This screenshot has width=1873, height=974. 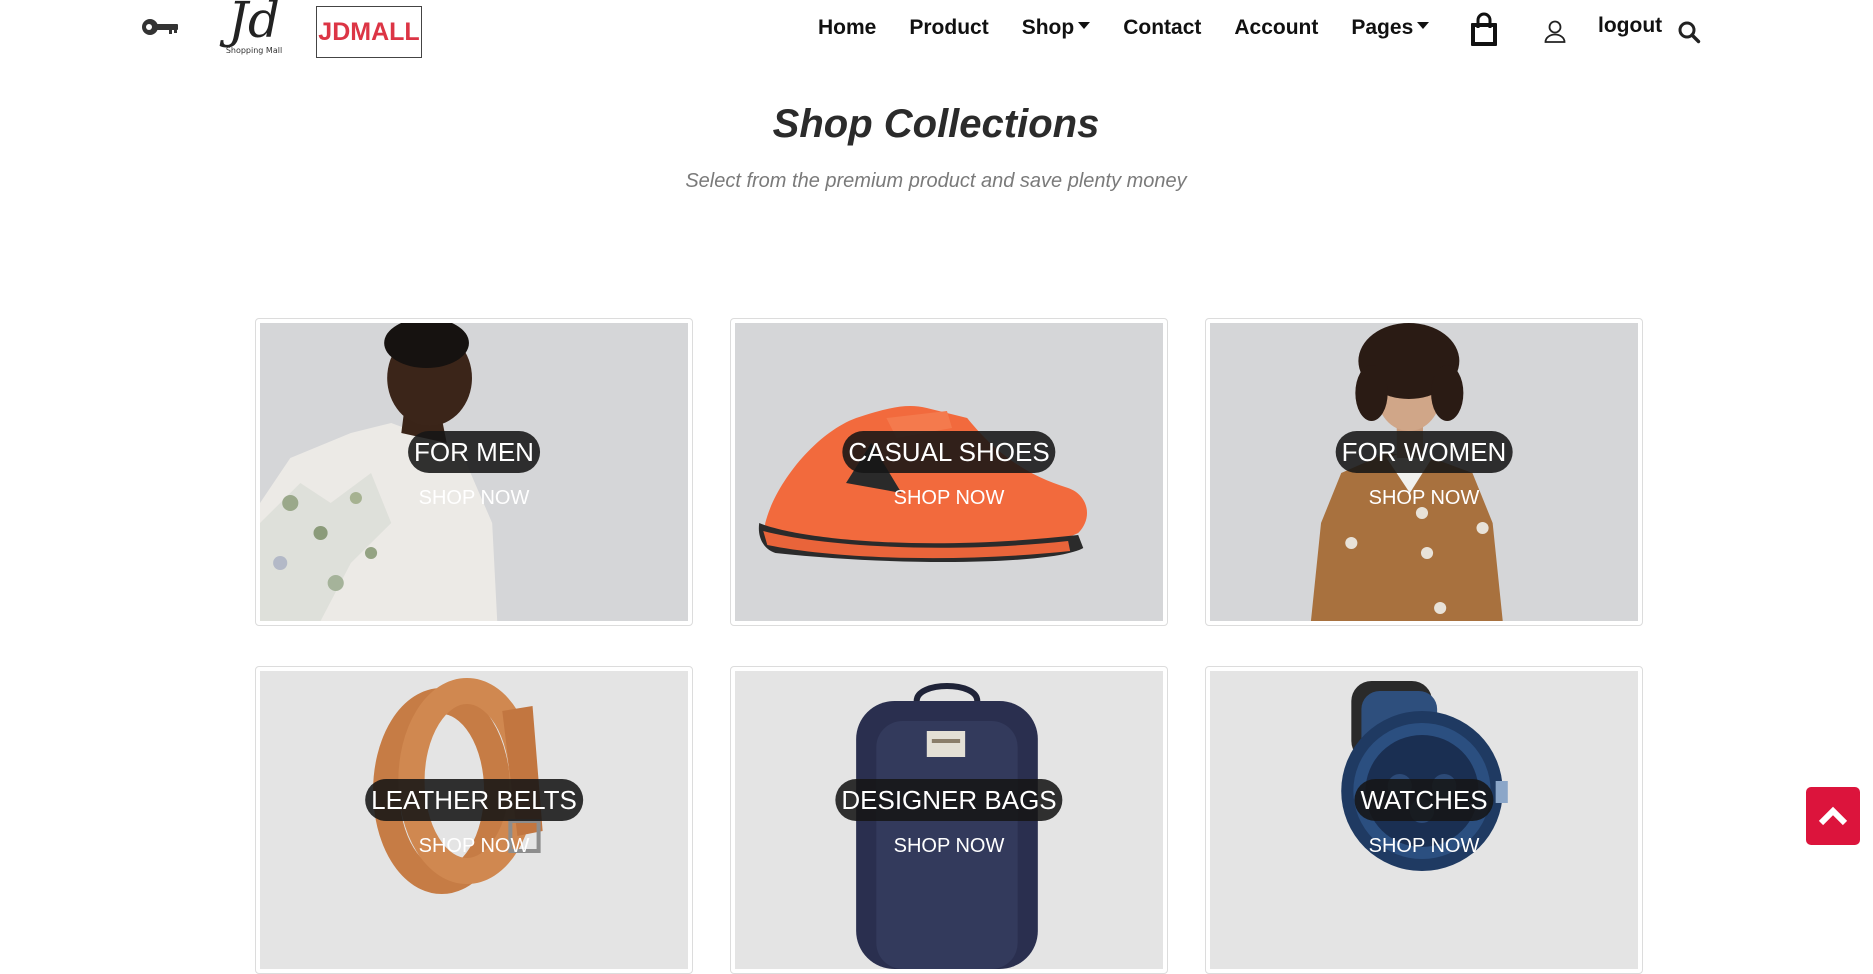 I want to click on nav-product: Product, so click(x=948, y=28).